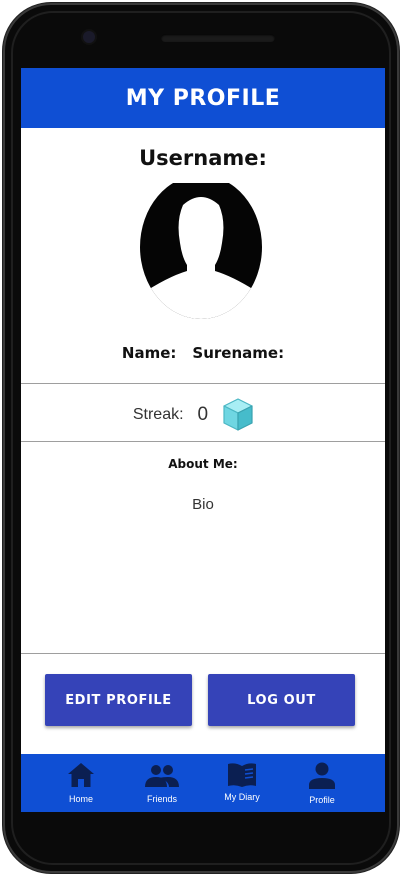 This screenshot has width=403, height=876. I want to click on nav-item-profile: Profile, so click(322, 783).